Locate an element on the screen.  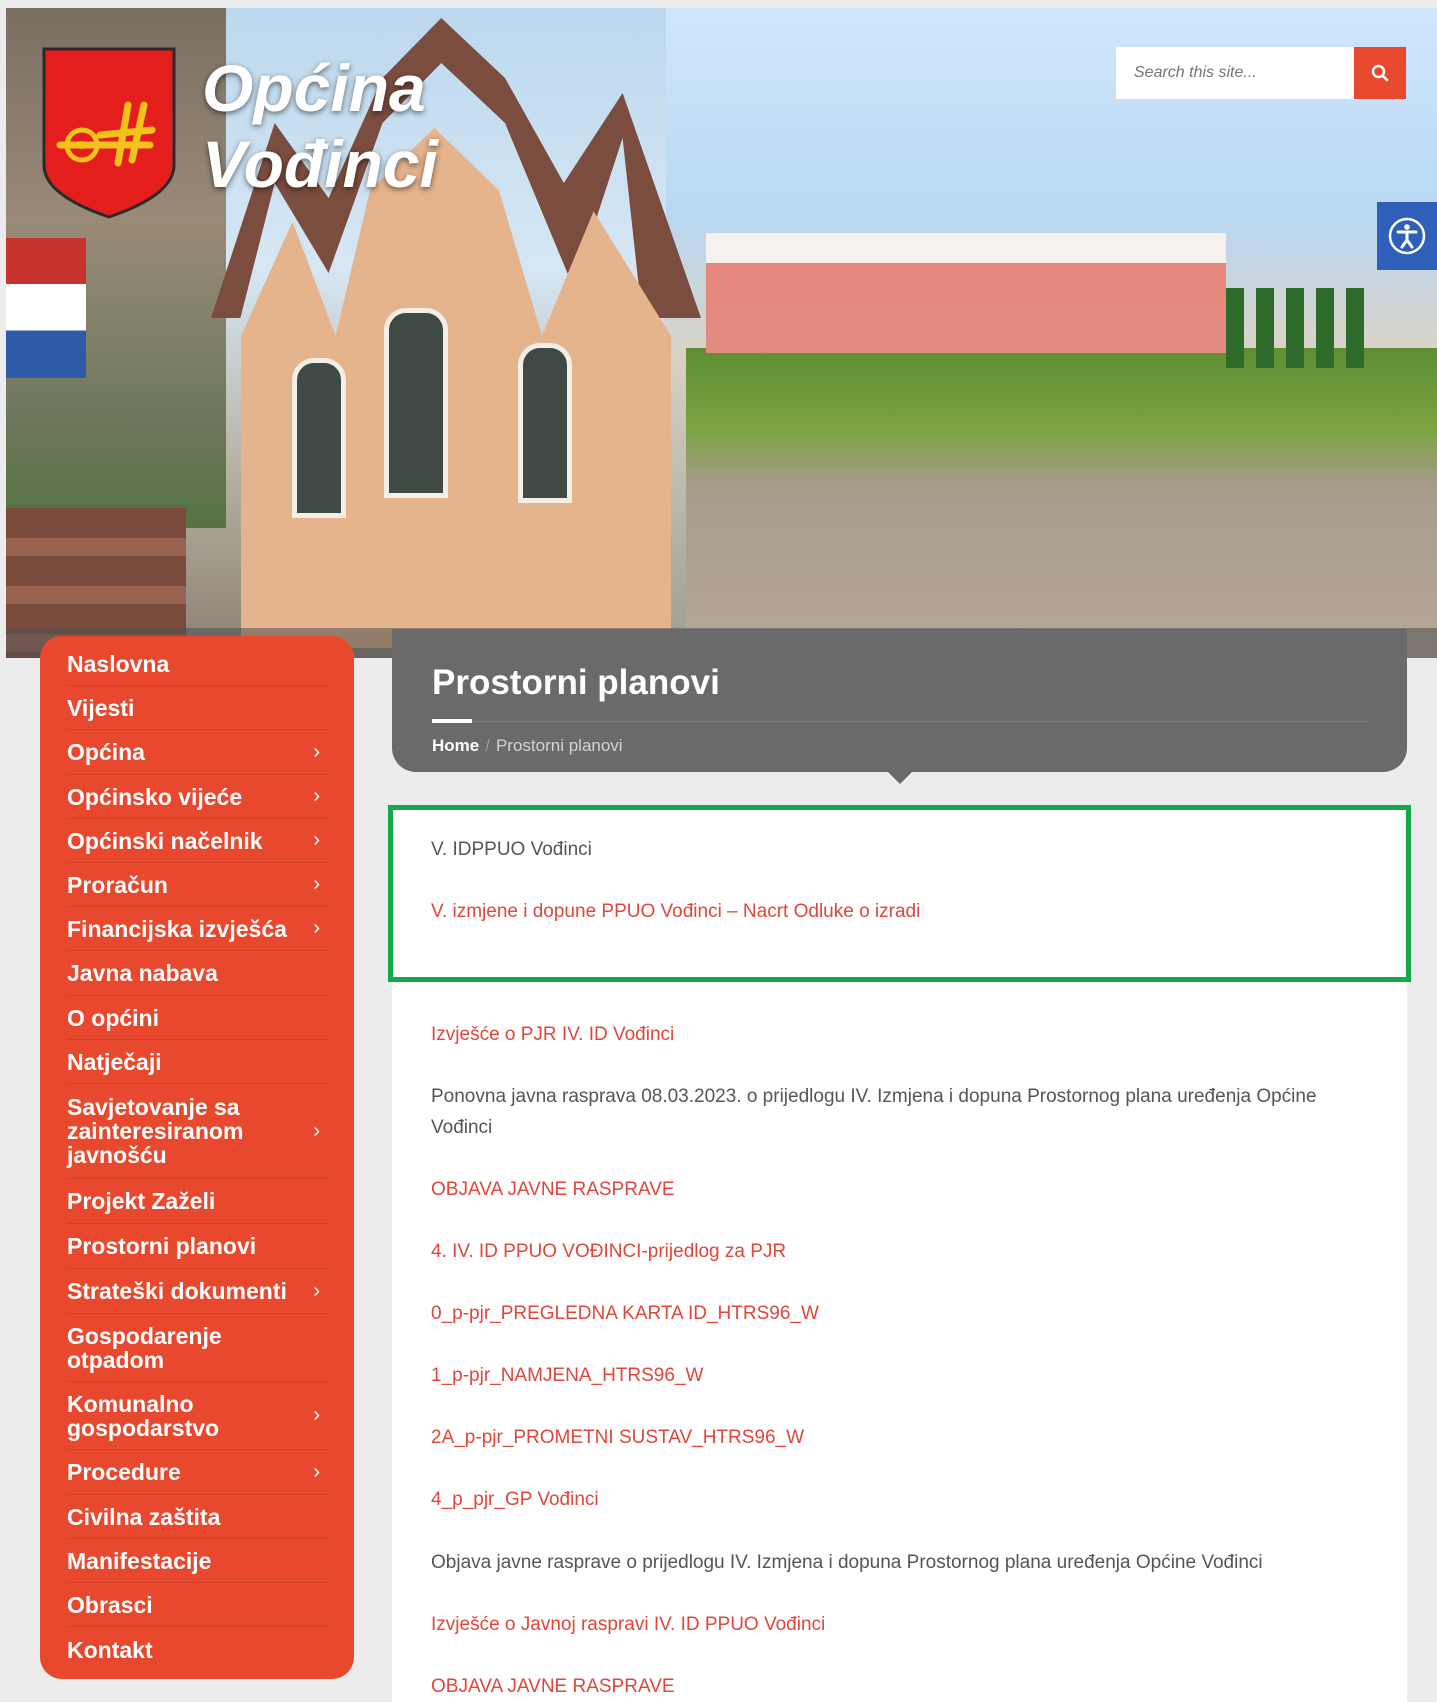
sidebar-item-label: Javna nabava is located at coordinates (142, 973).